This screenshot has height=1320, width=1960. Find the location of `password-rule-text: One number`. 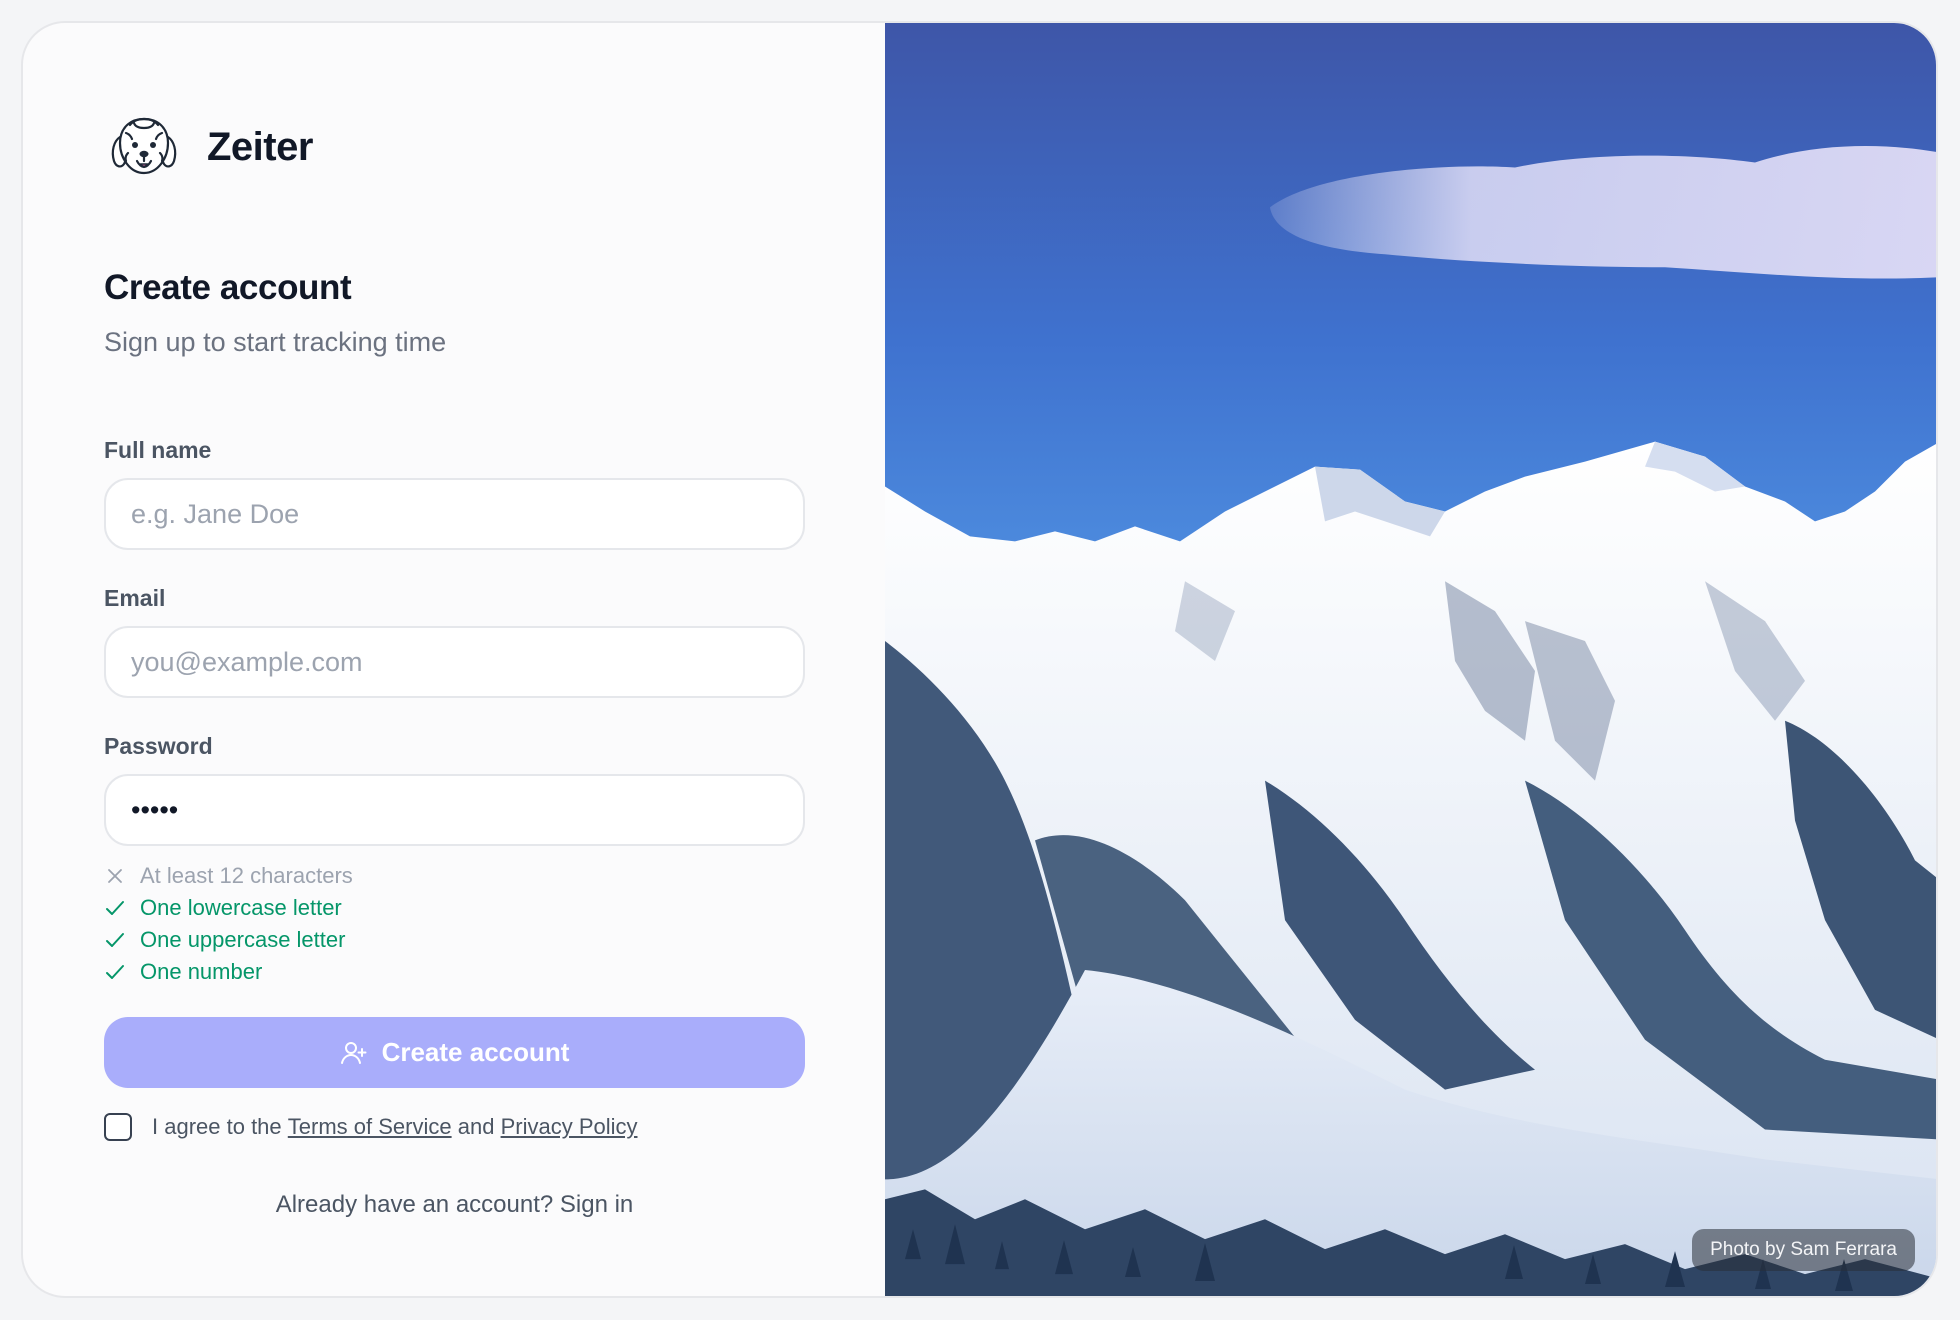

password-rule-text: One number is located at coordinates (201, 971).